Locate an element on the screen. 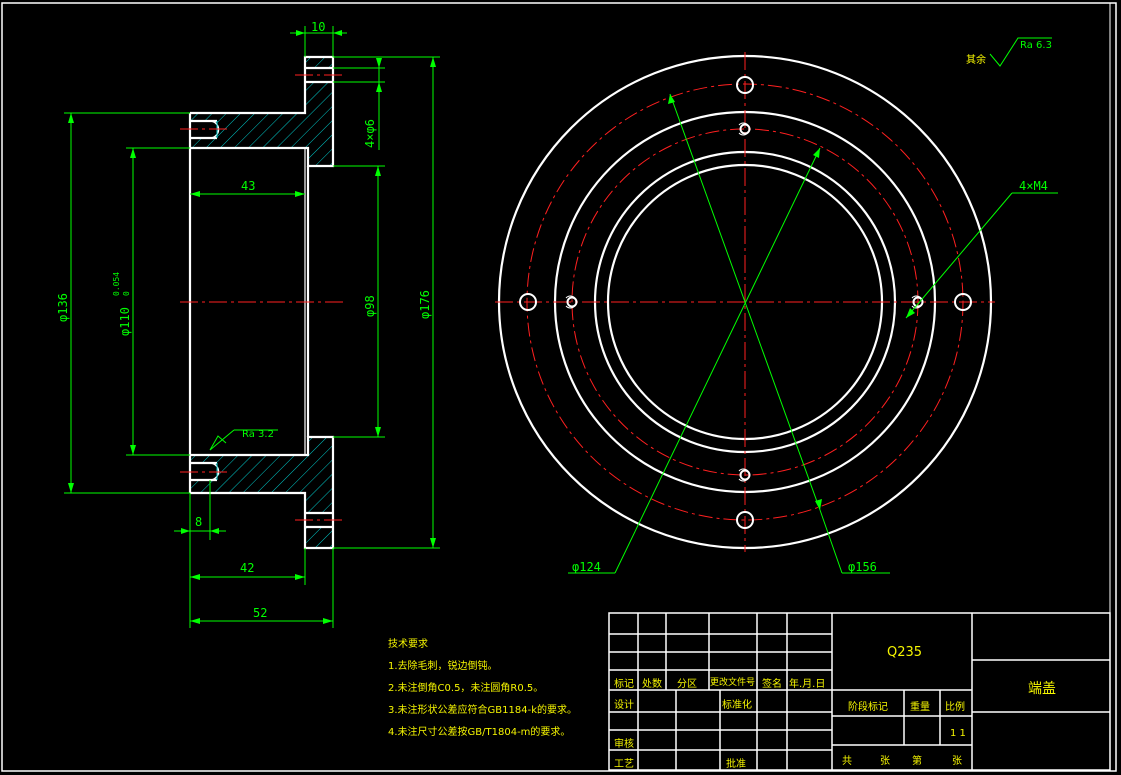  tb-standardize: 标准化 is located at coordinates (737, 705).